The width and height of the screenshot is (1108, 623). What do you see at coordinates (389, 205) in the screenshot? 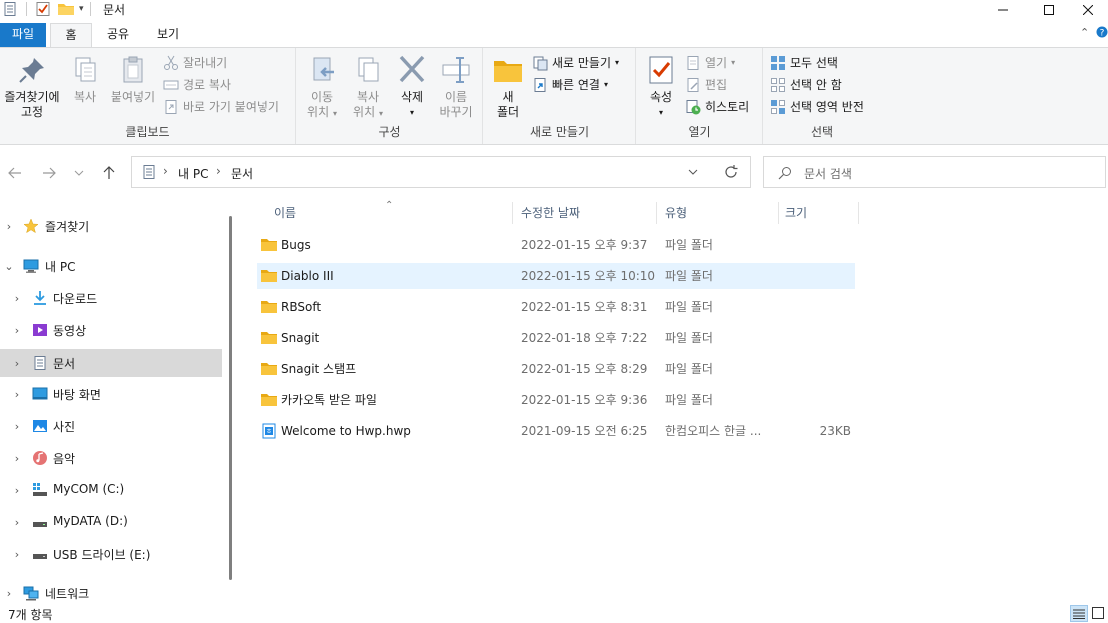
I see `sort-ascending-icon: ⌃` at bounding box center [389, 205].